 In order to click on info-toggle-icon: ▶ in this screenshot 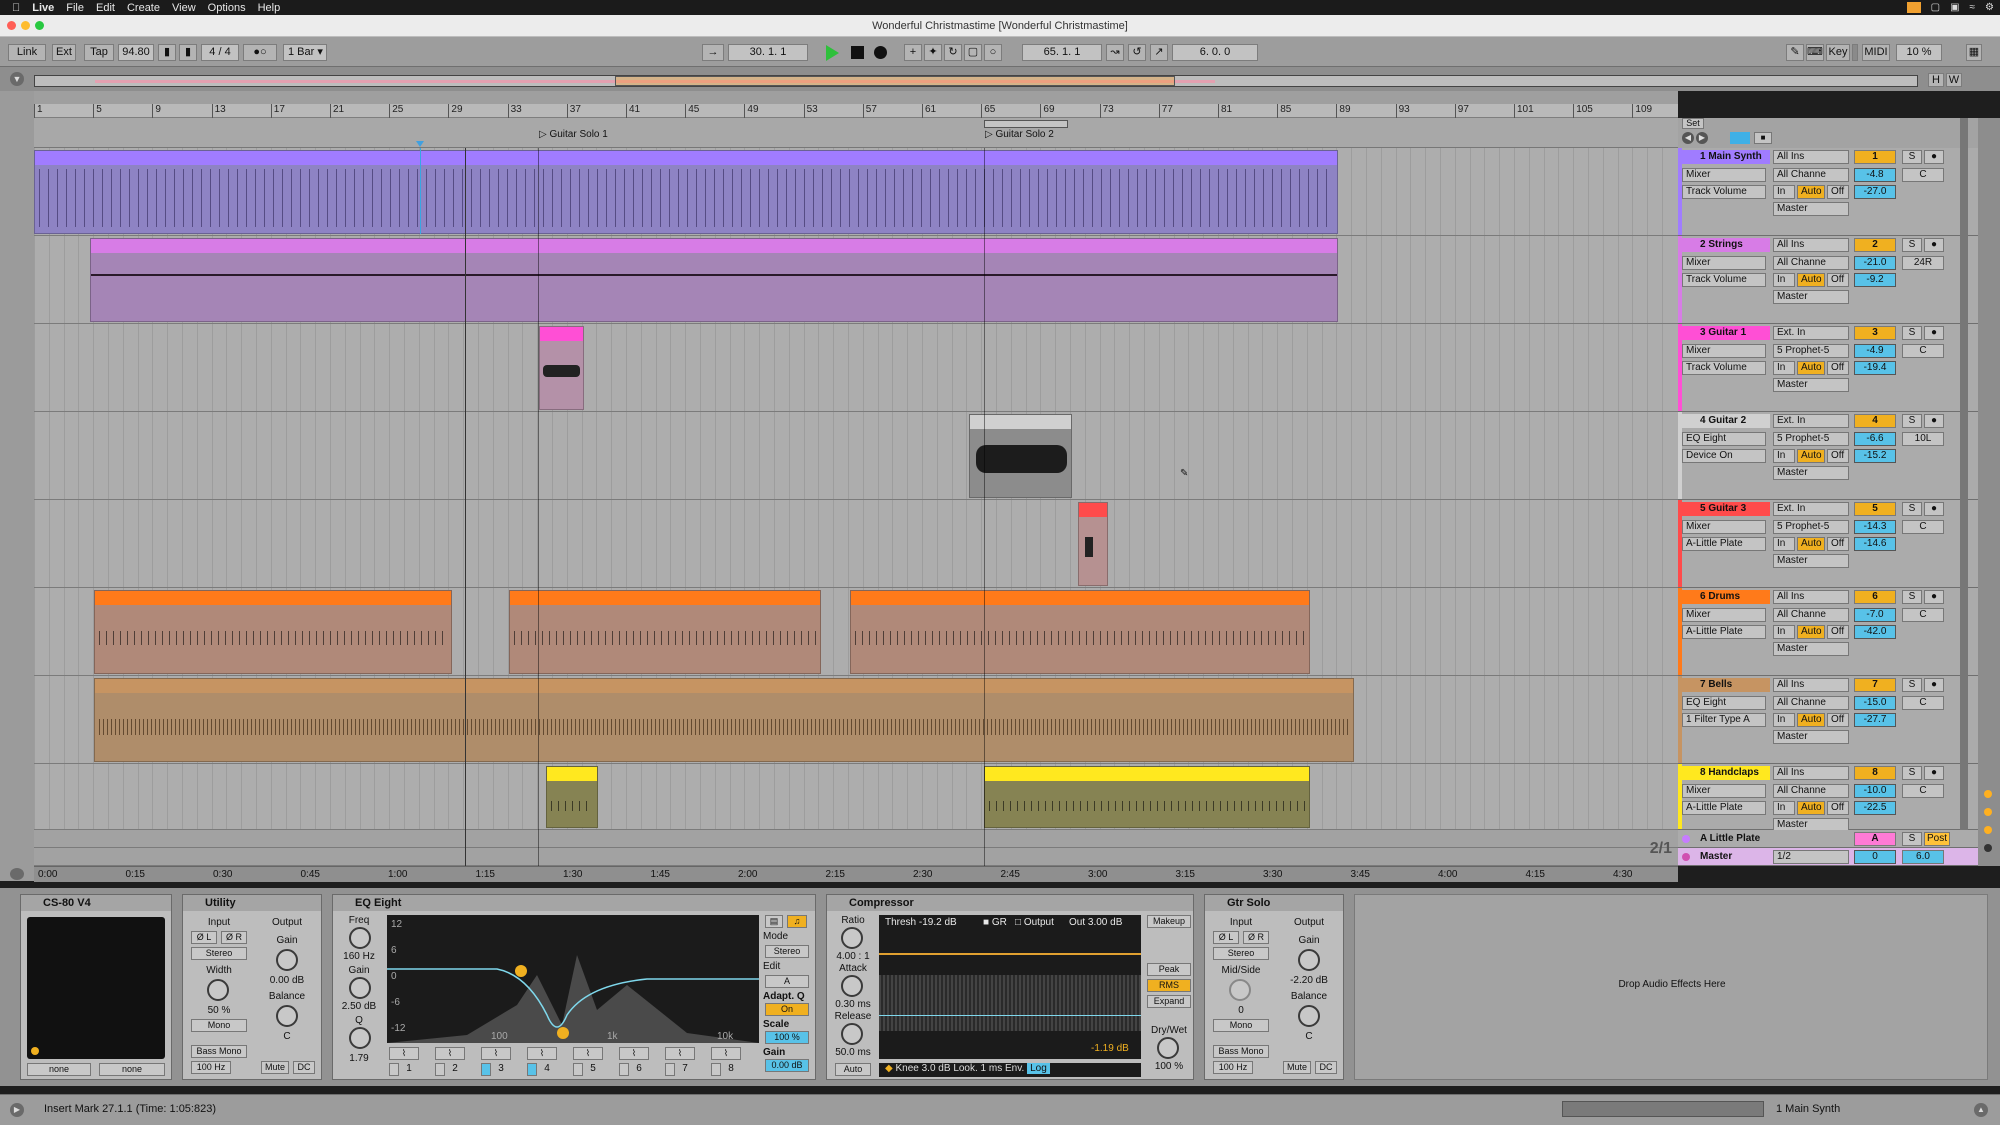, I will do `click(17, 1110)`.